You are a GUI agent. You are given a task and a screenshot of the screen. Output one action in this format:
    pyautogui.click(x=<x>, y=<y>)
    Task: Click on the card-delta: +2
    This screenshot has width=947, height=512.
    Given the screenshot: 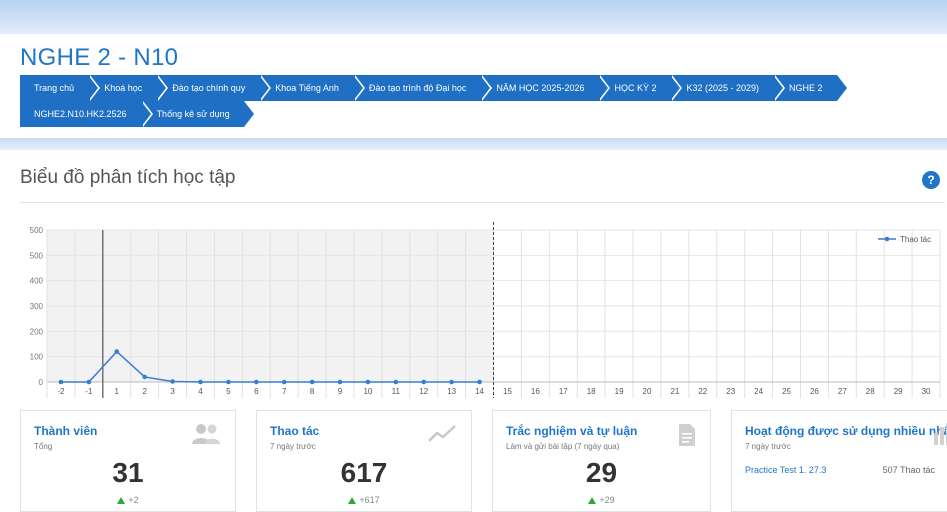 What is the action you would take?
    pyautogui.click(x=128, y=500)
    